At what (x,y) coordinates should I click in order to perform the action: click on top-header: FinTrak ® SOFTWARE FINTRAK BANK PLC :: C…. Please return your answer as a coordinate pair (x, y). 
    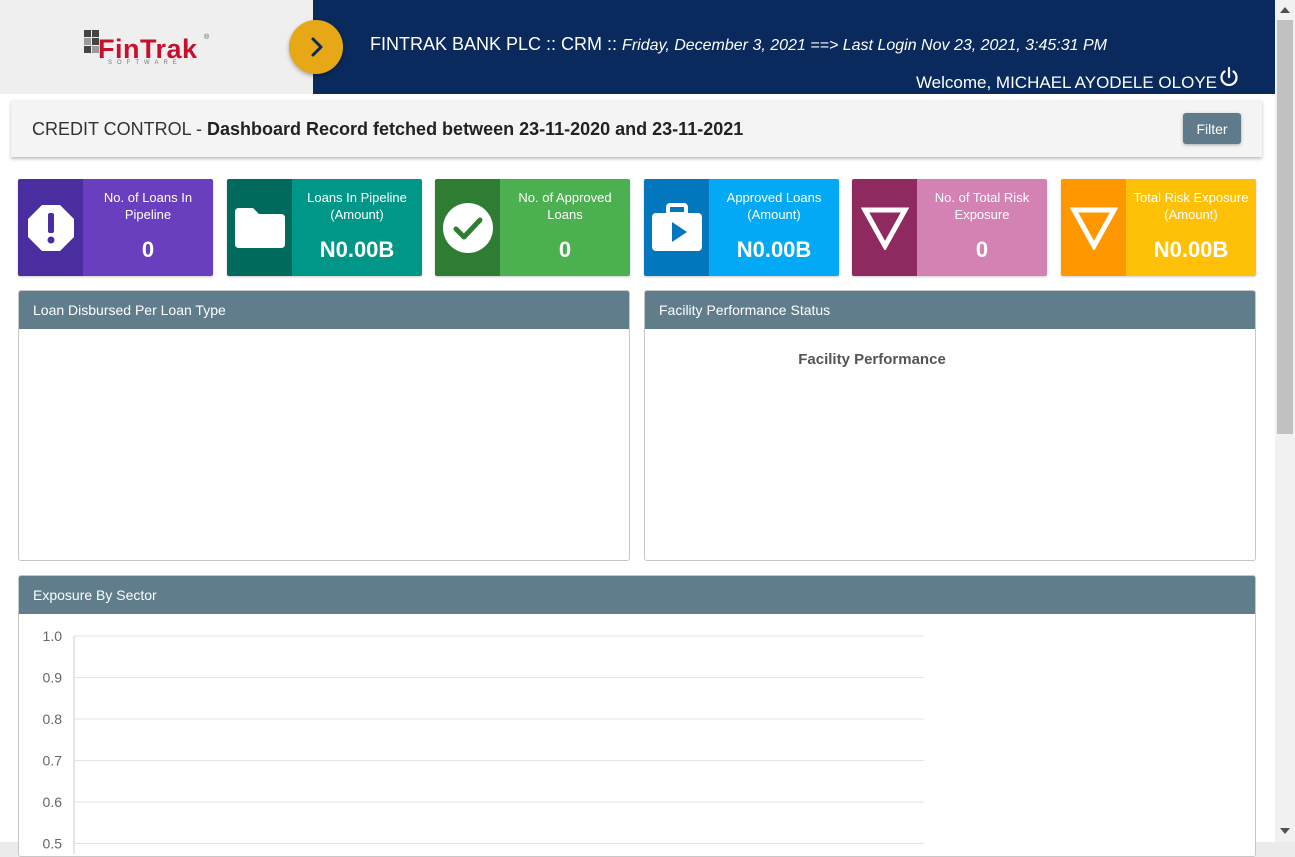
    Looking at the image, I should click on (637, 47).